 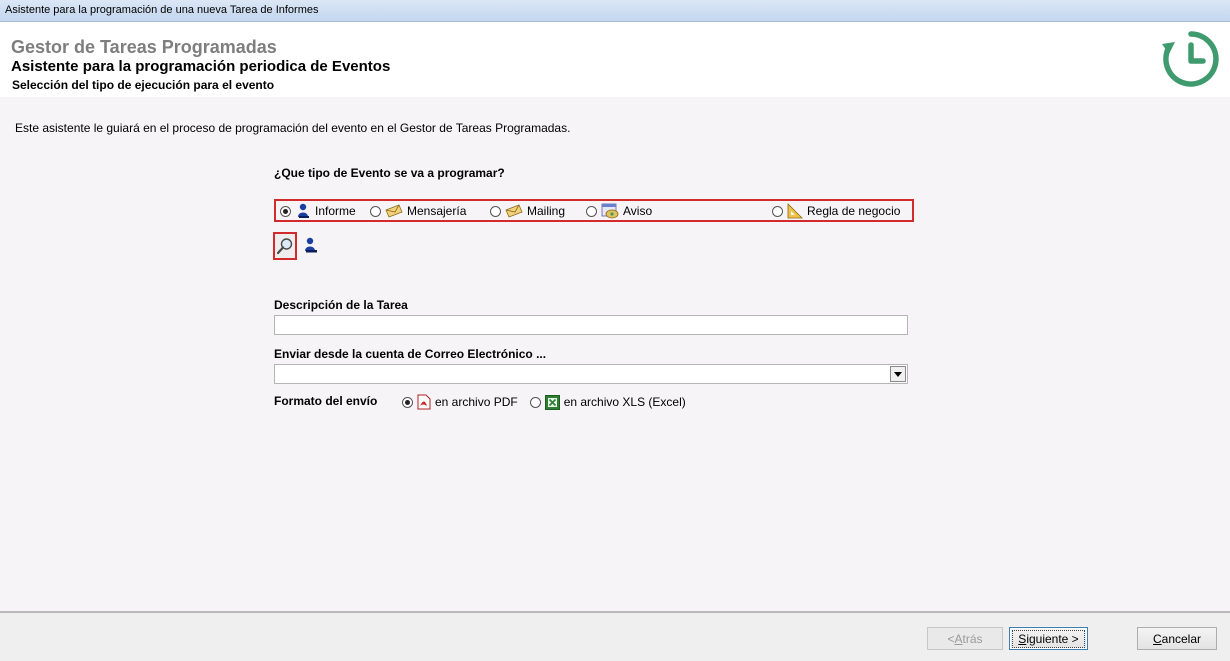 What do you see at coordinates (389, 173) in the screenshot?
I see `event-type-question: ¿Que tipo de Evento se va a programar?` at bounding box center [389, 173].